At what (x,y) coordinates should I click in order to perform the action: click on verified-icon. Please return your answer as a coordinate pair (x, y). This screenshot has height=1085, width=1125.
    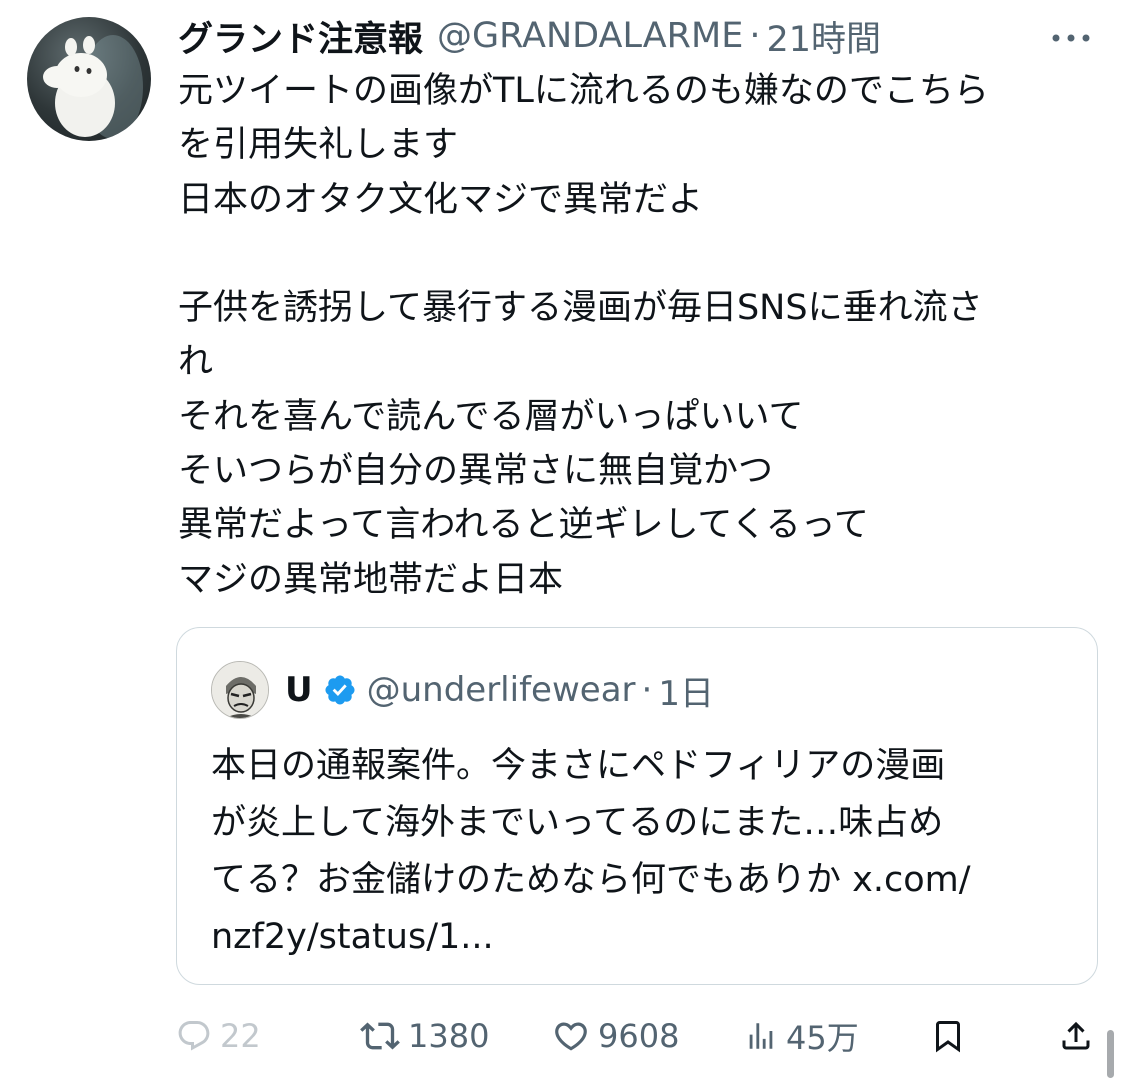
    Looking at the image, I should click on (340, 690).